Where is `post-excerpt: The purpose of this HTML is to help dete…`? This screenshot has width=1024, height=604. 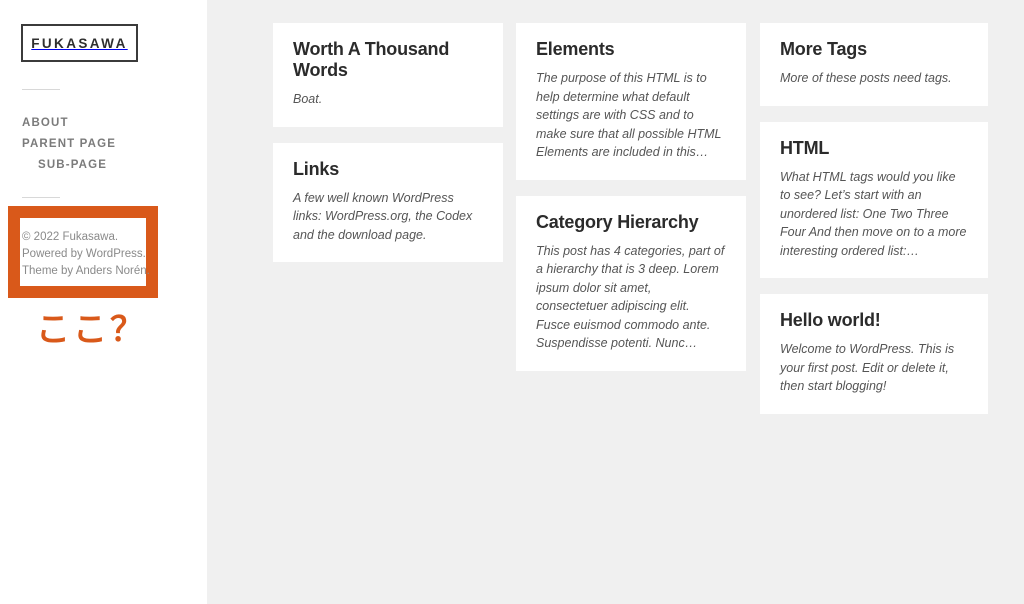
post-excerpt: The purpose of this HTML is to help dete… is located at coordinates (629, 115).